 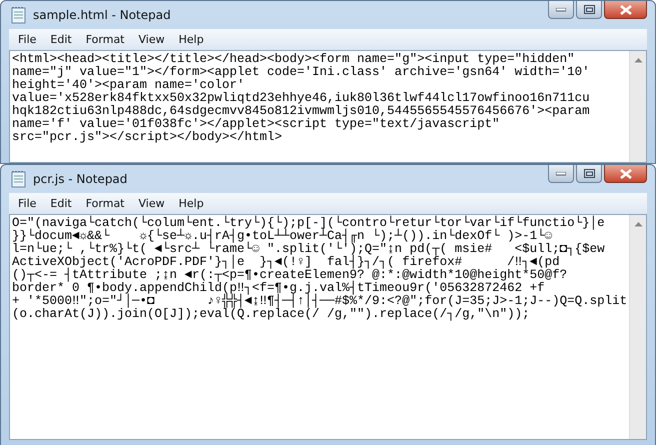 What do you see at coordinates (294, 59) in the screenshot?
I see `text-line: <html><head><title></title></head><body><form name="g"><input type="hidden"` at bounding box center [294, 59].